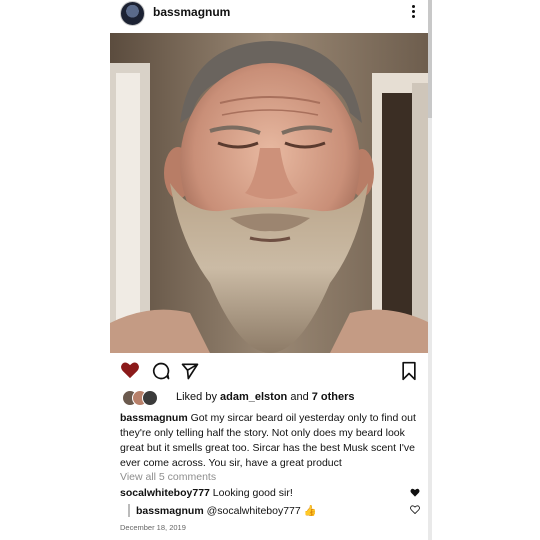 The image size is (540, 540). What do you see at coordinates (153, 527) in the screenshot?
I see `post-date: December 18, 2019` at bounding box center [153, 527].